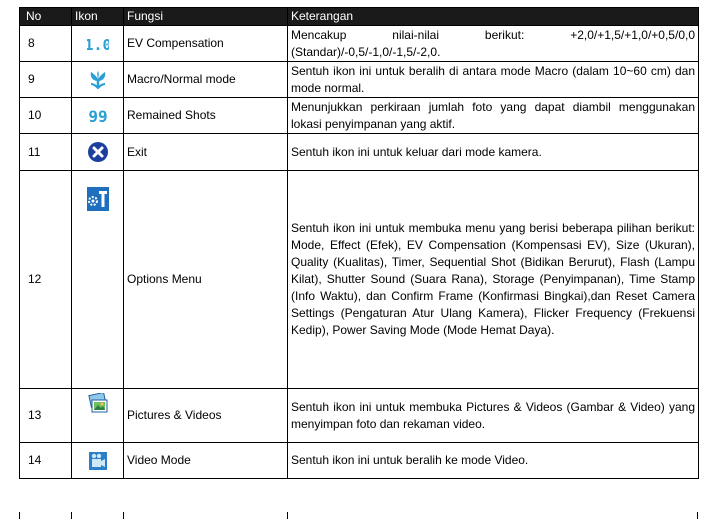 This screenshot has width=702, height=519. I want to click on row-number: 8, so click(45, 43).